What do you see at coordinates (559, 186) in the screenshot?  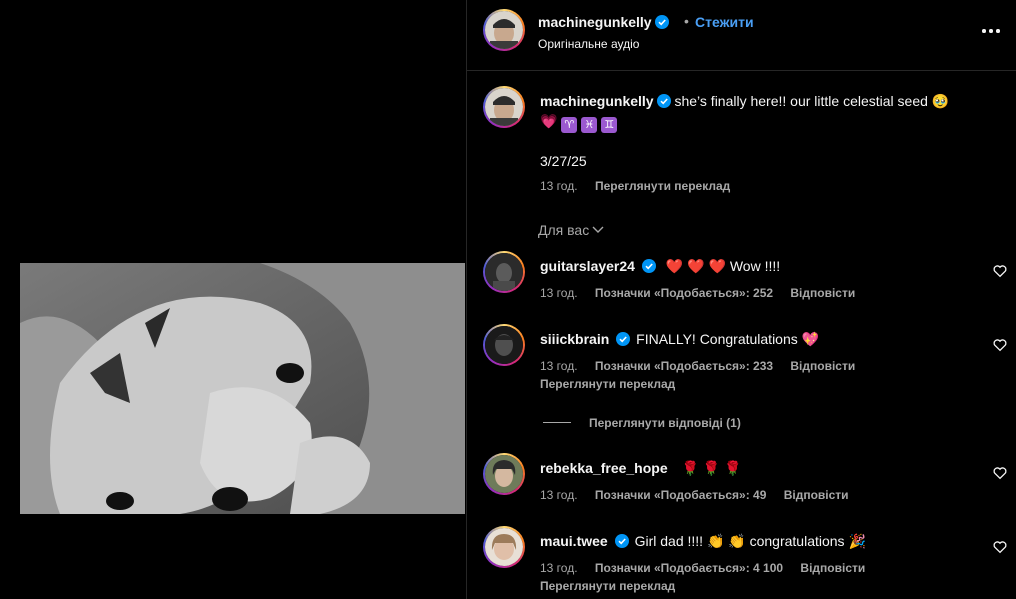 I see `caption-timestamp: 13 год.` at bounding box center [559, 186].